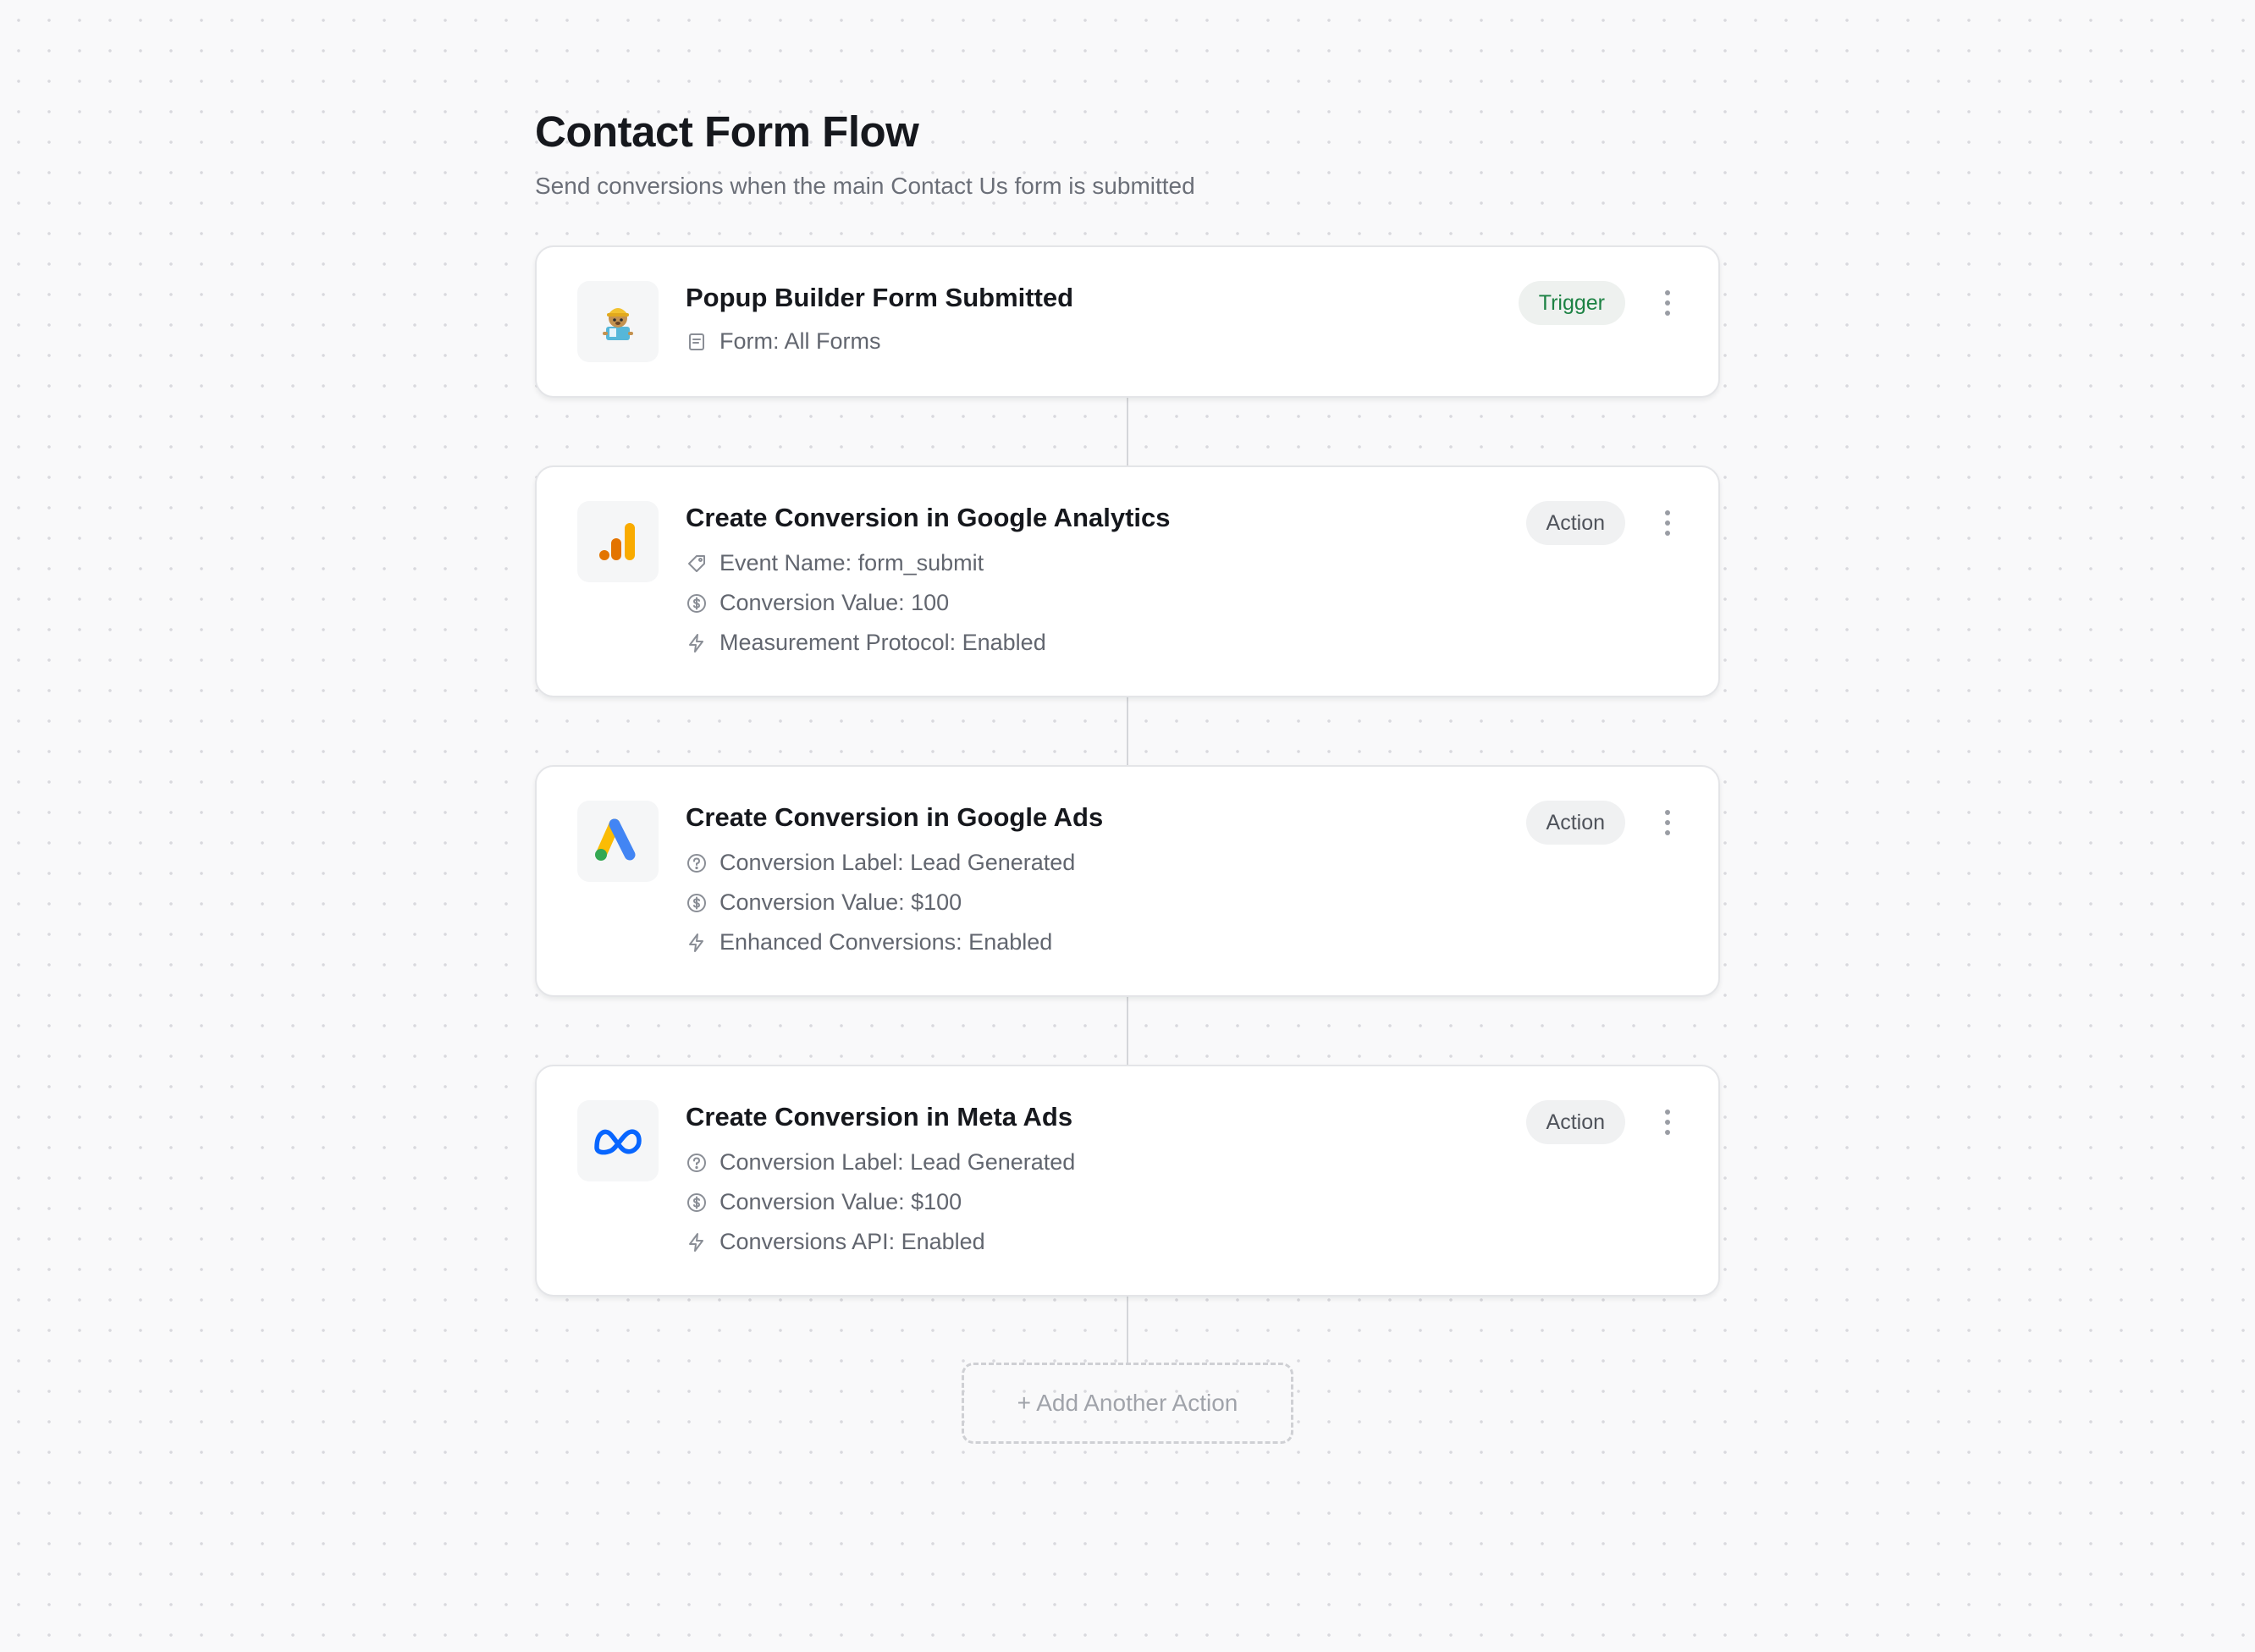  Describe the element at coordinates (801, 341) in the screenshot. I see `detail-text: Form: All Forms` at that location.